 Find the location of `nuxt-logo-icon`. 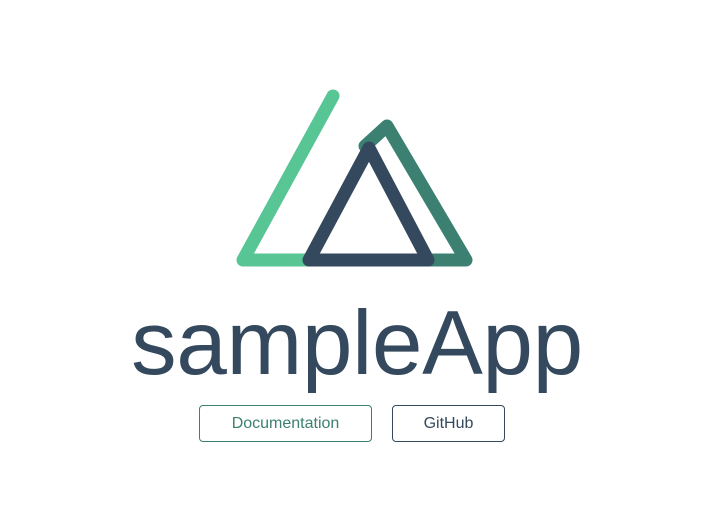

nuxt-logo-icon is located at coordinates (354, 178).